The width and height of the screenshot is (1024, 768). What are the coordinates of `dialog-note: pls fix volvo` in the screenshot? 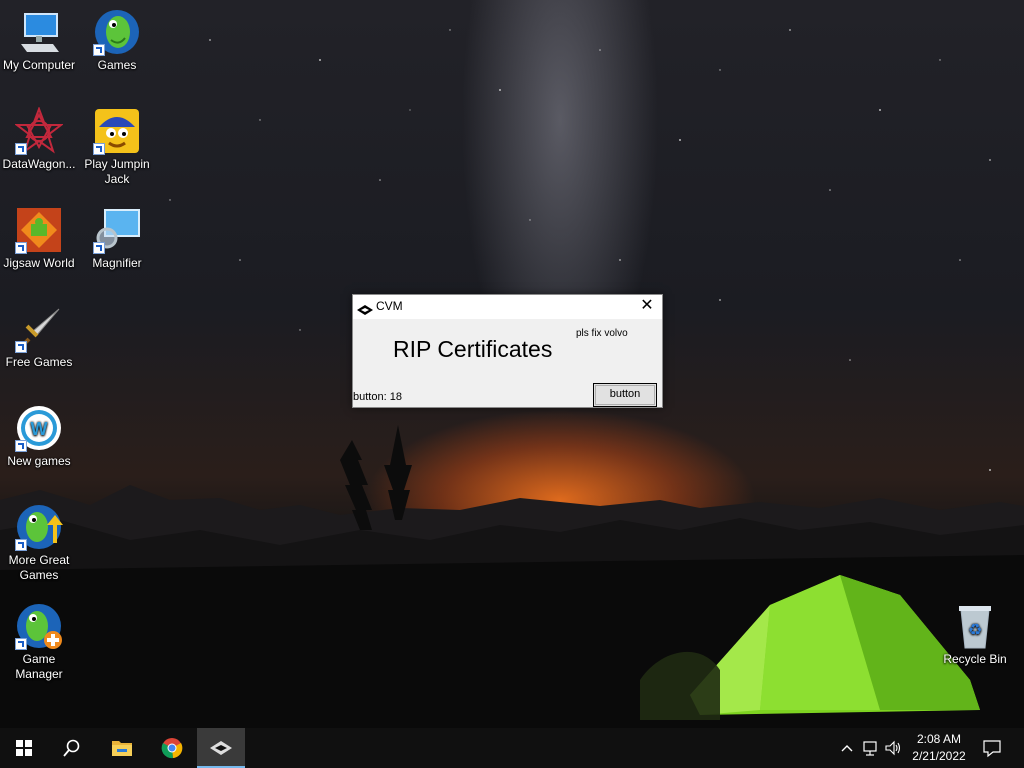 It's located at (602, 333).